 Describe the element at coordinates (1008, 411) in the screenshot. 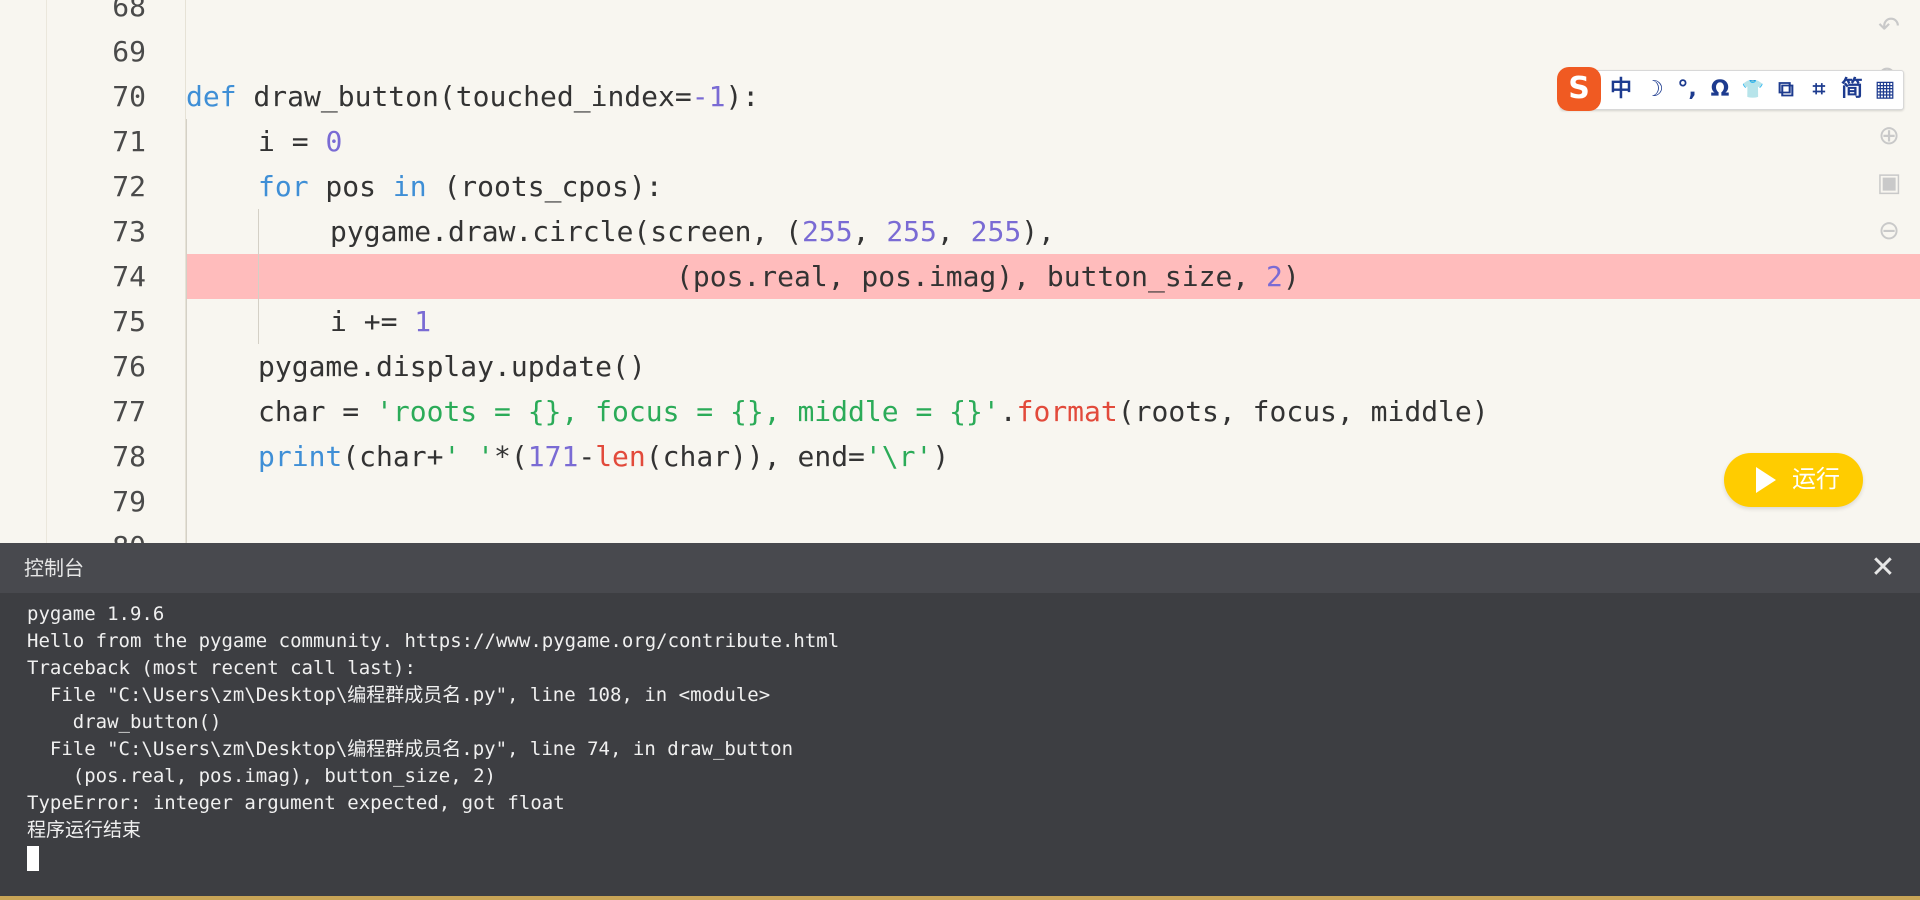

I see `code-token: .` at that location.